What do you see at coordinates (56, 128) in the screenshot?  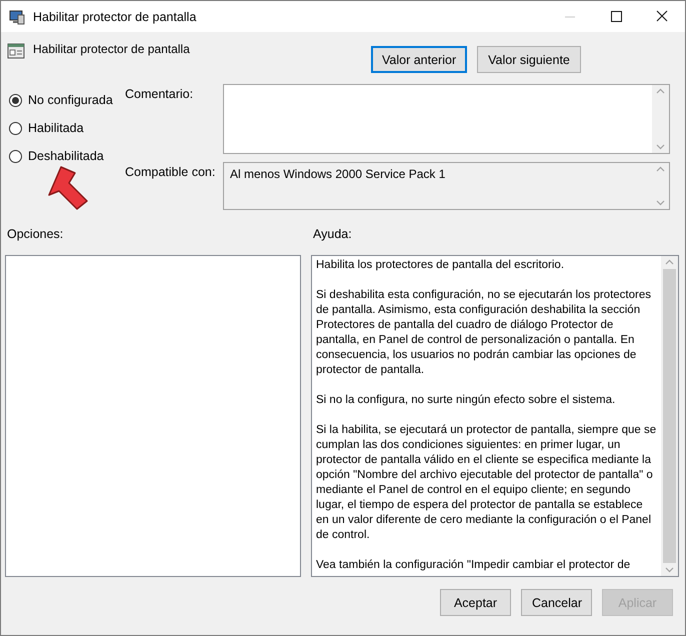 I see `radio-label: Habilitada` at bounding box center [56, 128].